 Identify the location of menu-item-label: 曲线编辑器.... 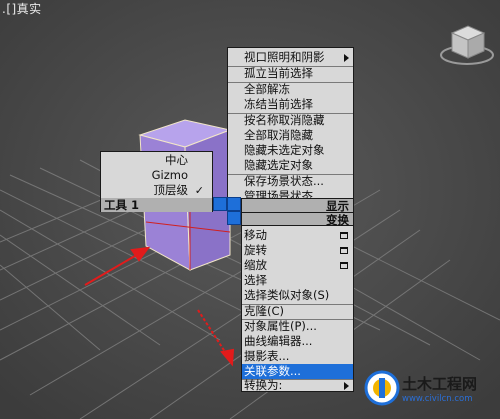
(278, 341).